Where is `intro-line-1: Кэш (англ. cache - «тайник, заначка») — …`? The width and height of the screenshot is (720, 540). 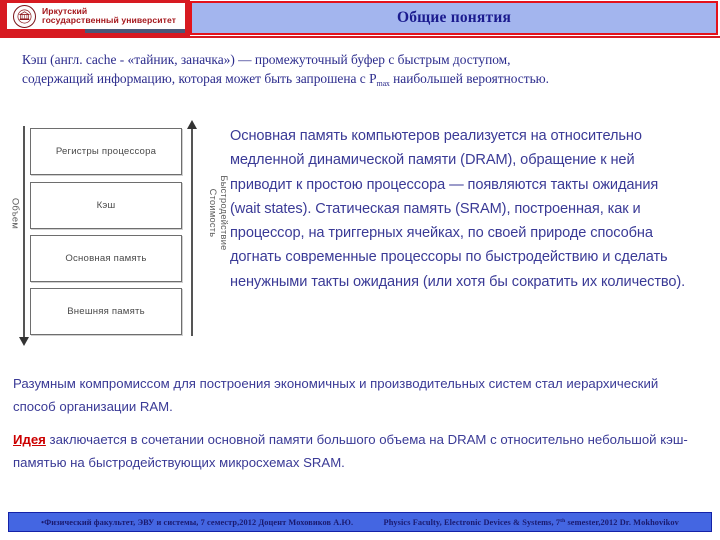
intro-line-1: Кэш (англ. cache - «тайник, заначка») — … is located at coordinates (266, 59).